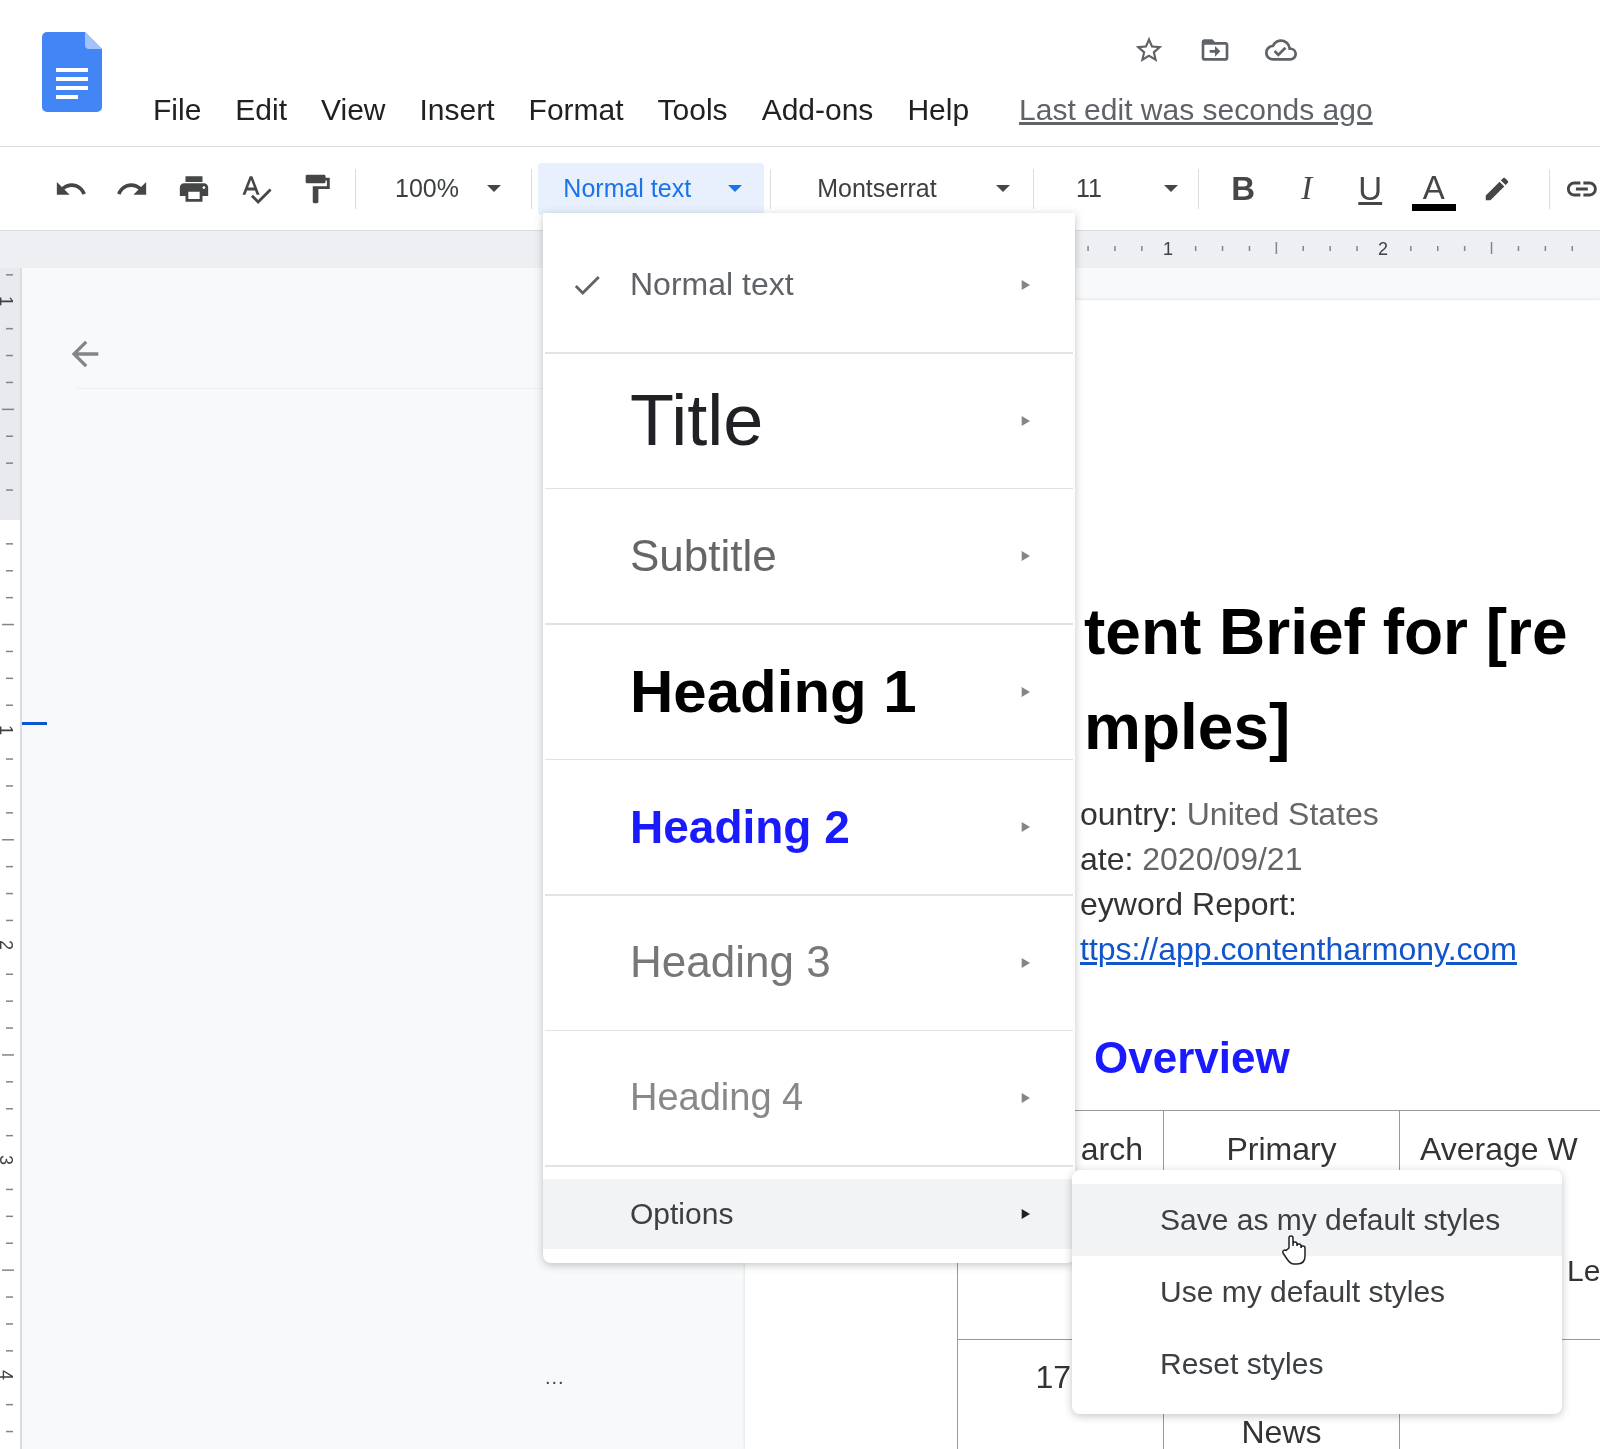 The width and height of the screenshot is (1600, 1449). I want to click on text-color-button: A, so click(1434, 188).